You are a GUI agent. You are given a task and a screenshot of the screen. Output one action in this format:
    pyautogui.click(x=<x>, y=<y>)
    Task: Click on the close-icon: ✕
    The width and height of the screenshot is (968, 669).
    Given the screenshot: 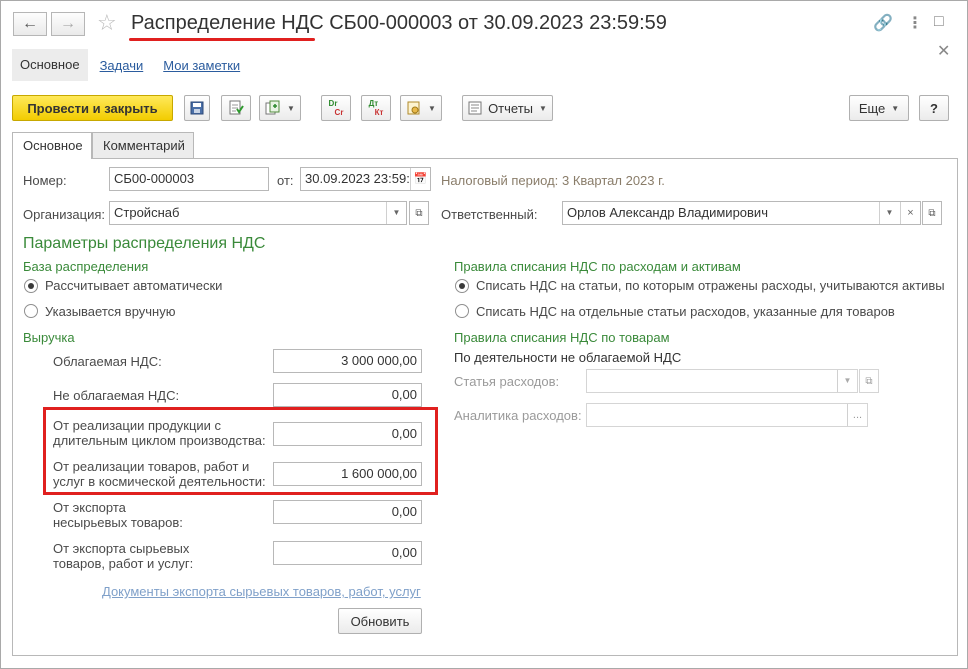 What is the action you would take?
    pyautogui.click(x=943, y=51)
    